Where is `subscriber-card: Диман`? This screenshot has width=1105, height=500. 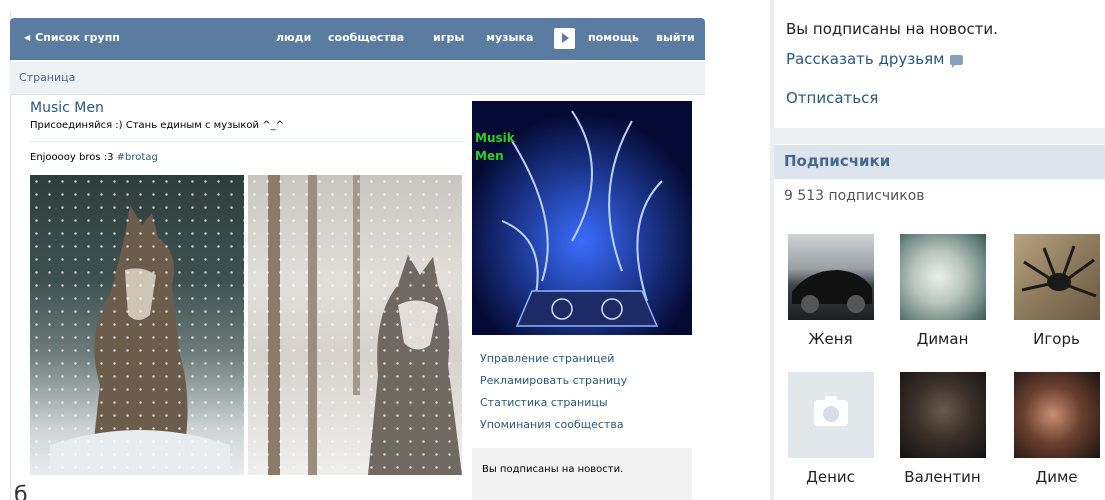 subscriber-card: Диман is located at coordinates (938, 299).